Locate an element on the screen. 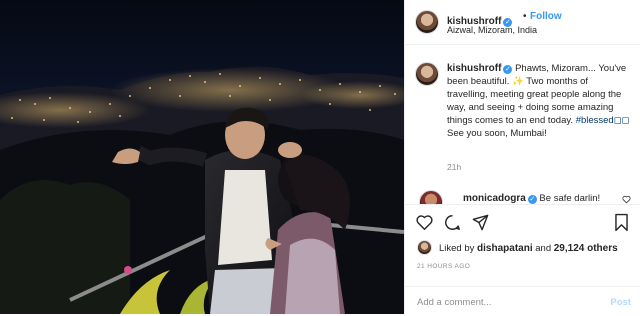 The height and width of the screenshot is (316, 640). liker-username: dishapatani is located at coordinates (505, 248).